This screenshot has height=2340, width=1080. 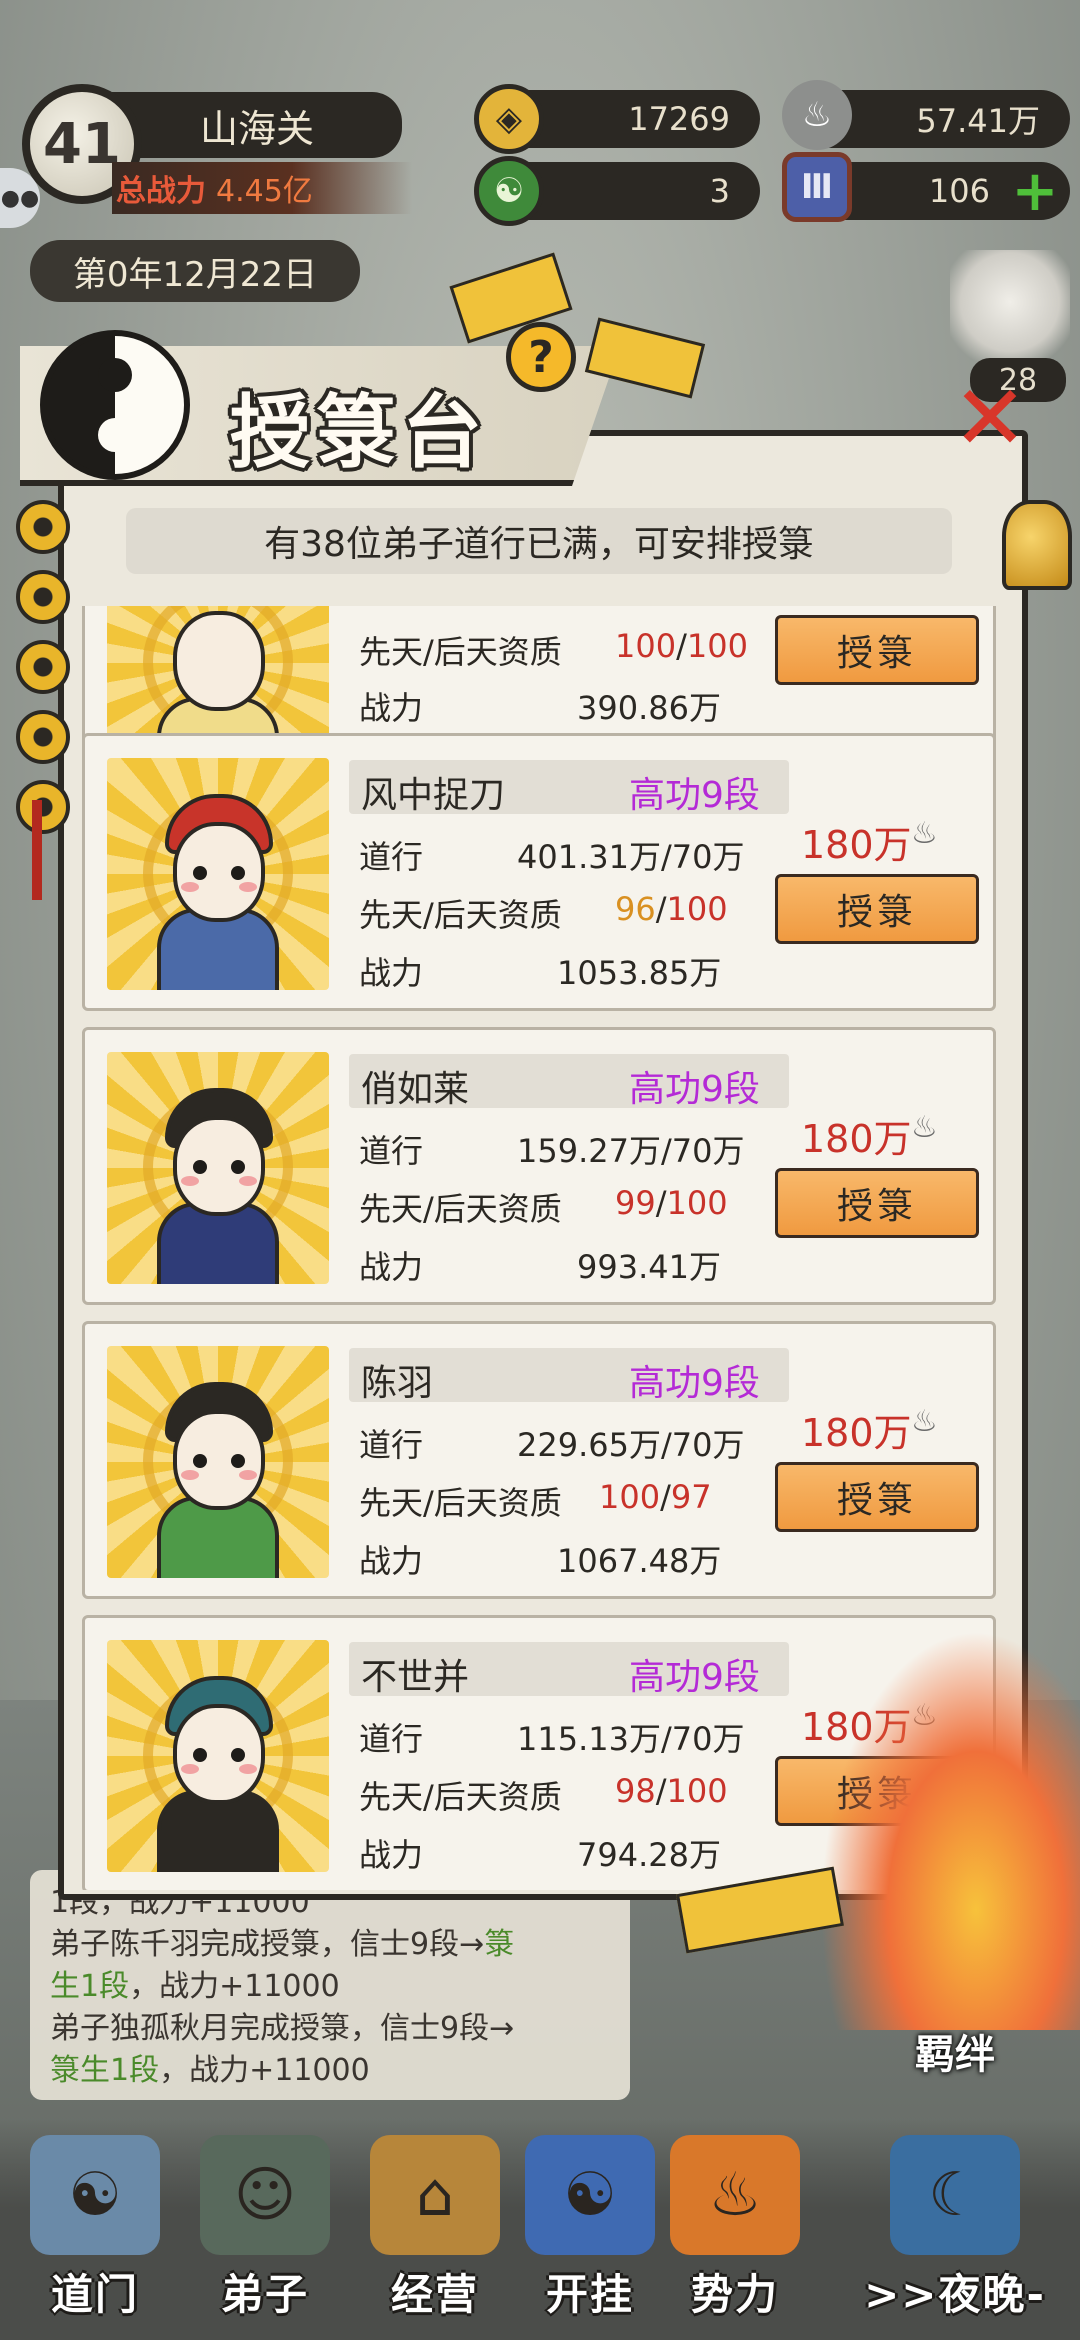 I want to click on disciple-name: 风中捉刀, so click(x=433, y=795).